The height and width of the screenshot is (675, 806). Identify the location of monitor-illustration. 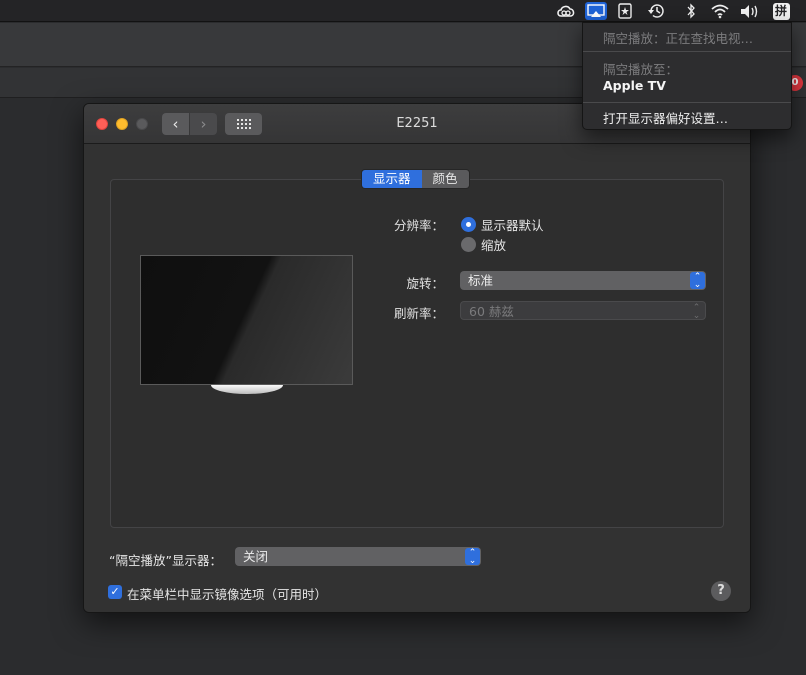
(246, 320).